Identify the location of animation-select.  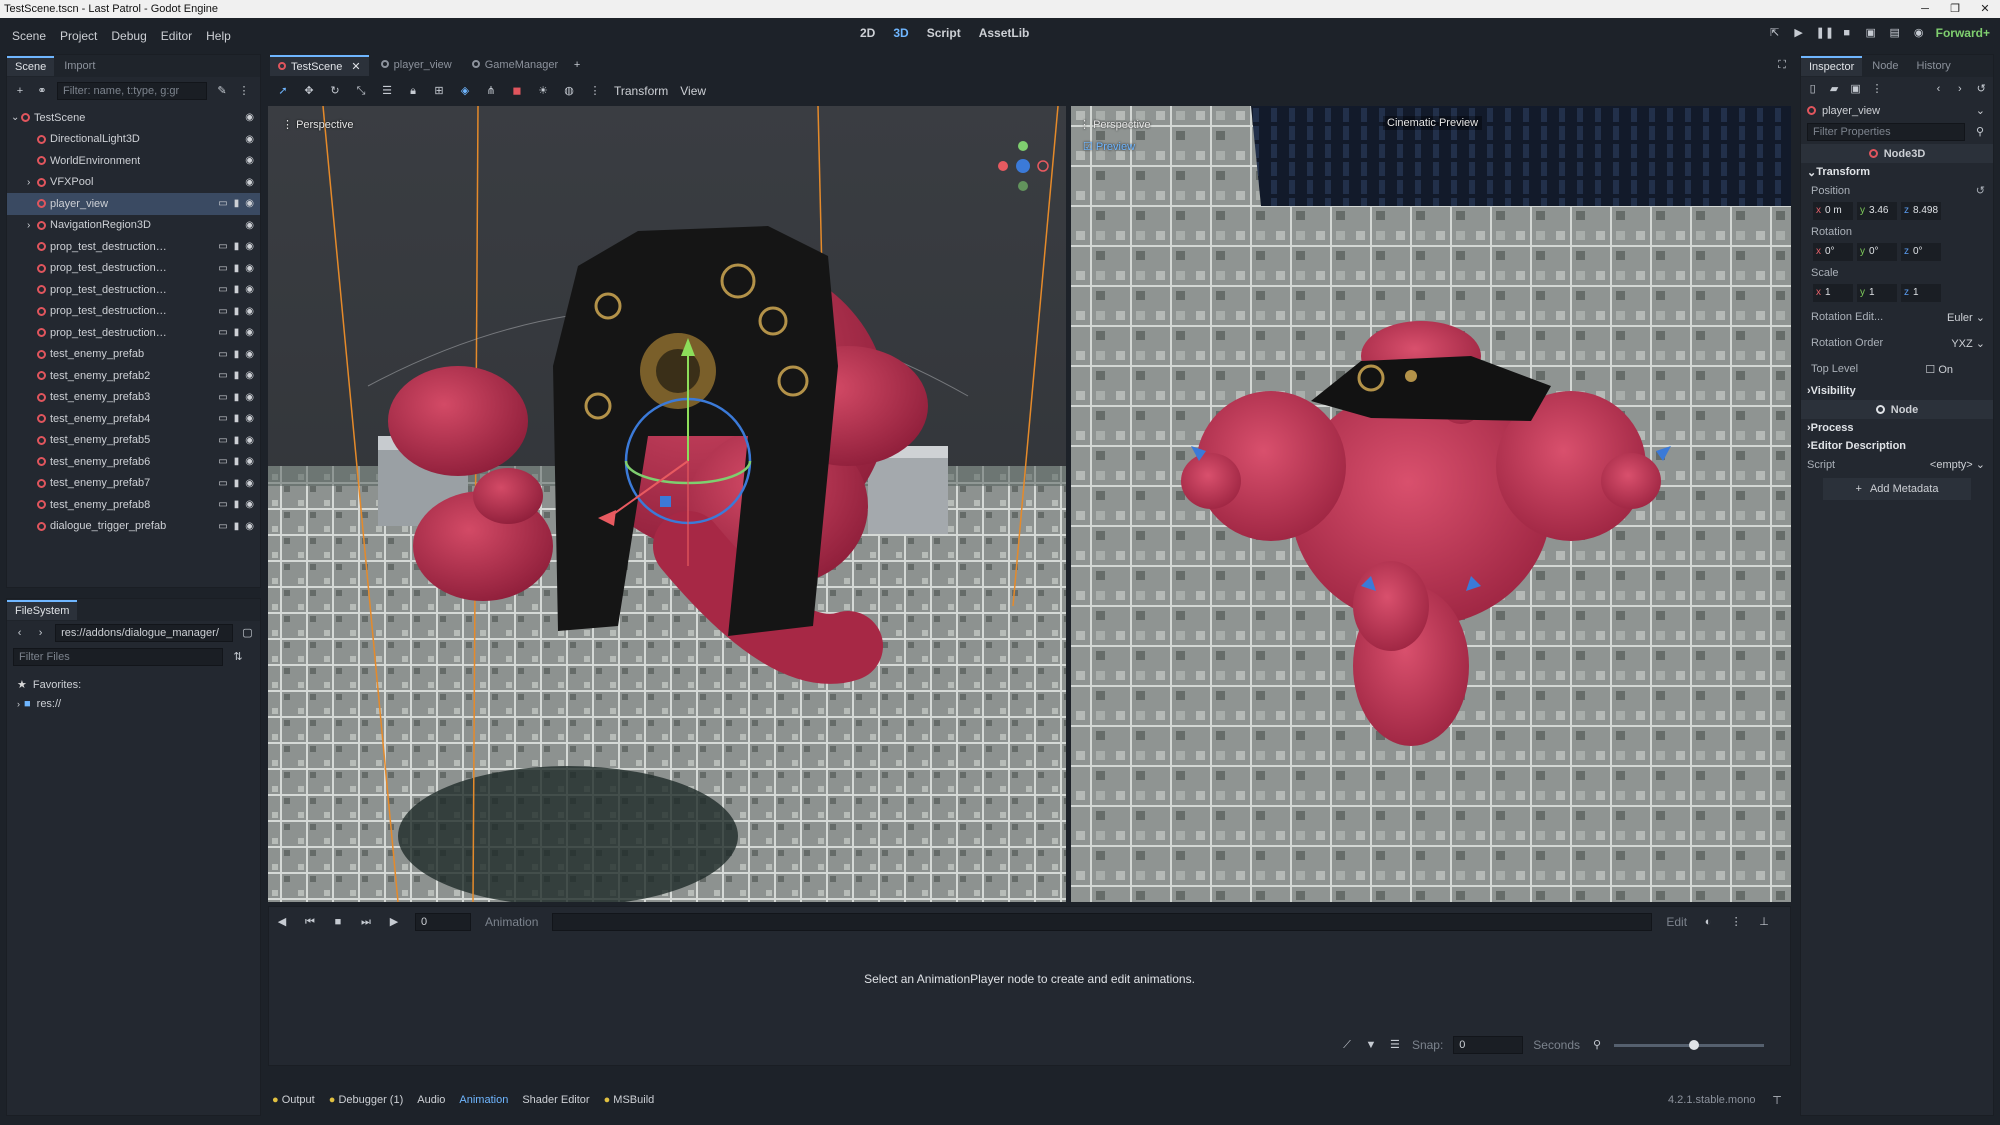
(1102, 922).